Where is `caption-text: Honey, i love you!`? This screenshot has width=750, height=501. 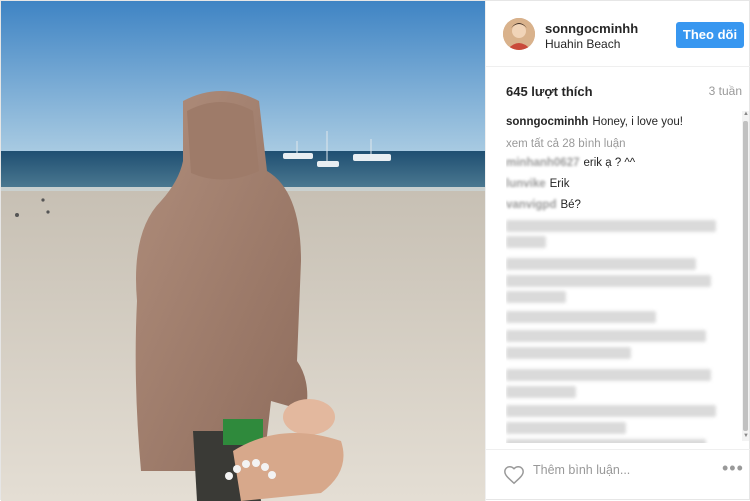 caption-text: Honey, i love you! is located at coordinates (637, 122).